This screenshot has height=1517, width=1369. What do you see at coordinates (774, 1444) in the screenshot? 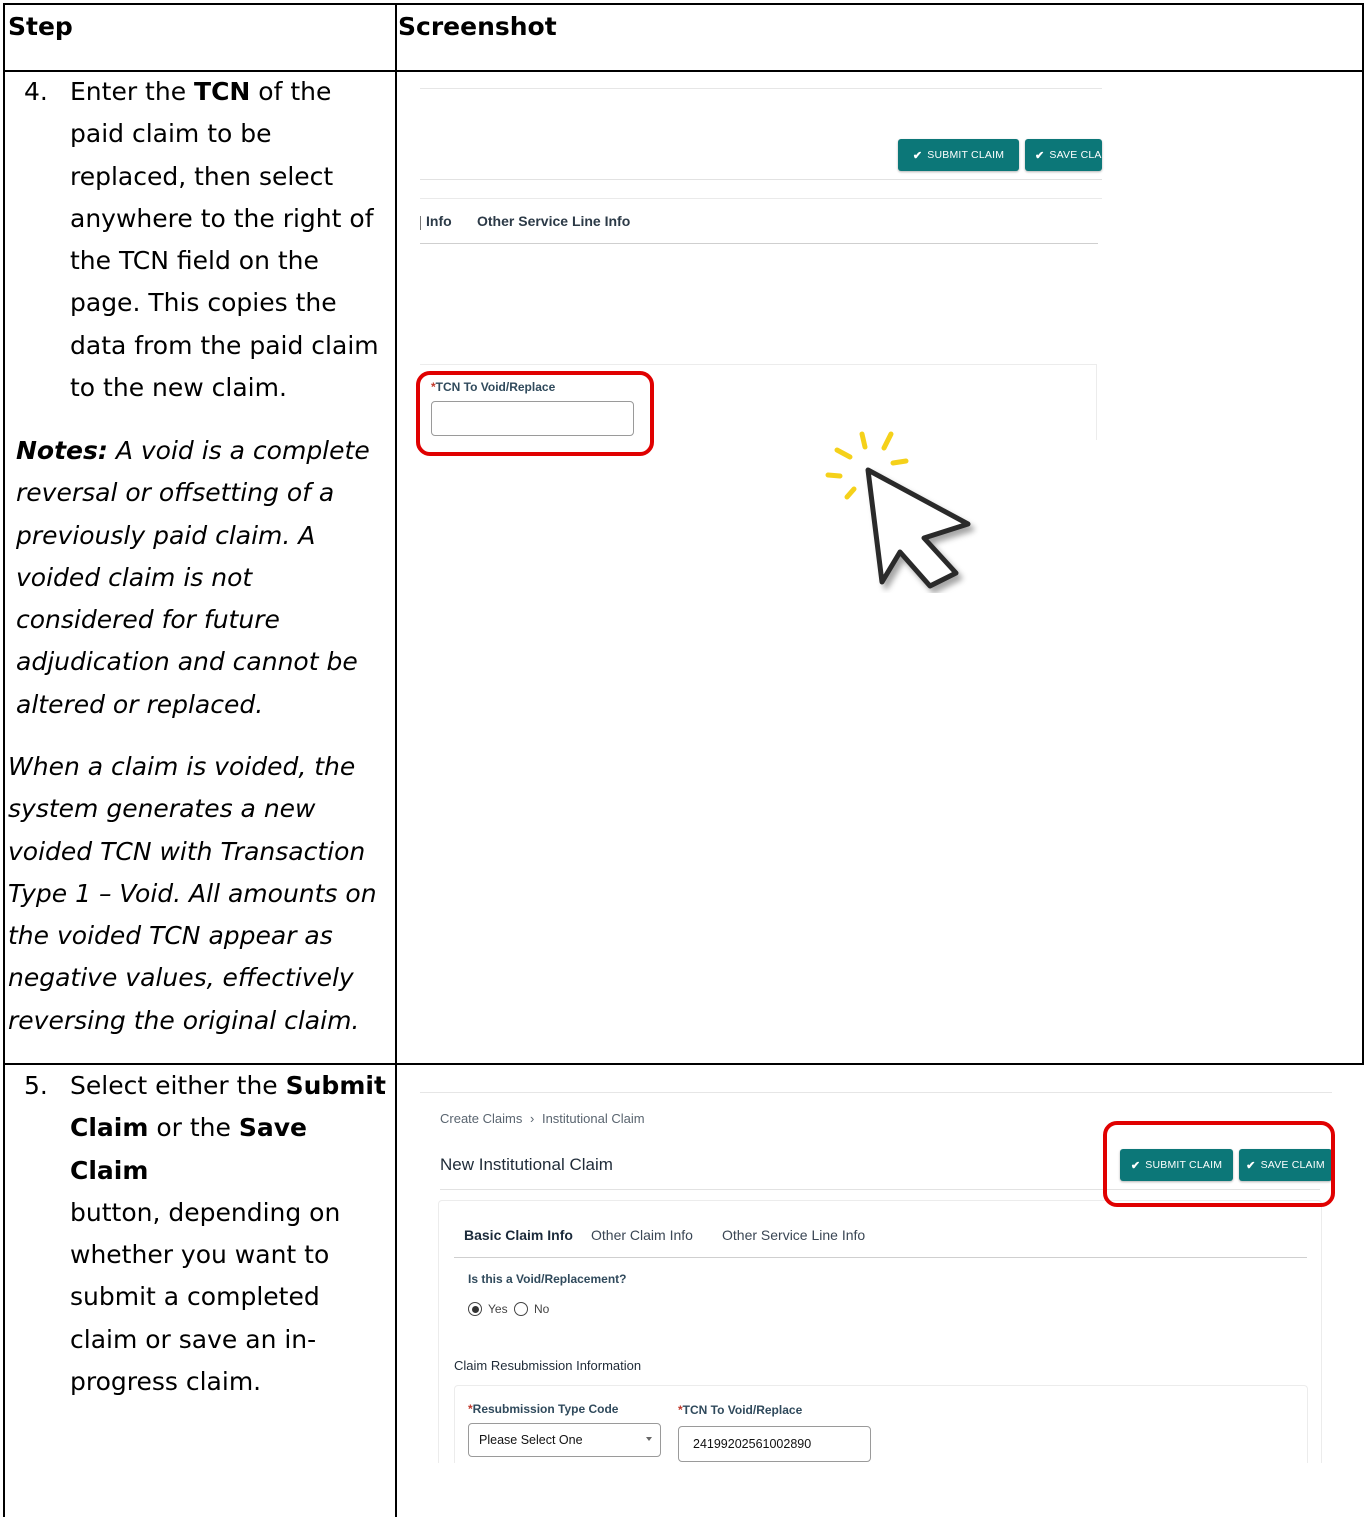
I see `tcn-void-replace-input: 24199202561002890` at bounding box center [774, 1444].